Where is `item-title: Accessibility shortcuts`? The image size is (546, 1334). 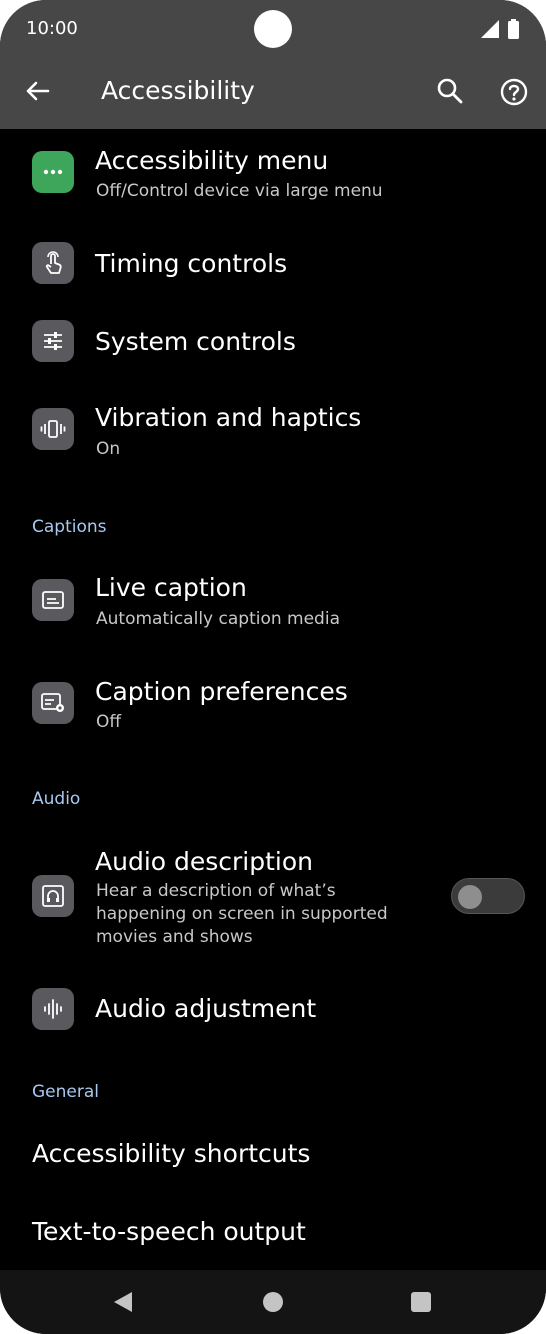
item-title: Accessibility shortcuts is located at coordinates (171, 1153).